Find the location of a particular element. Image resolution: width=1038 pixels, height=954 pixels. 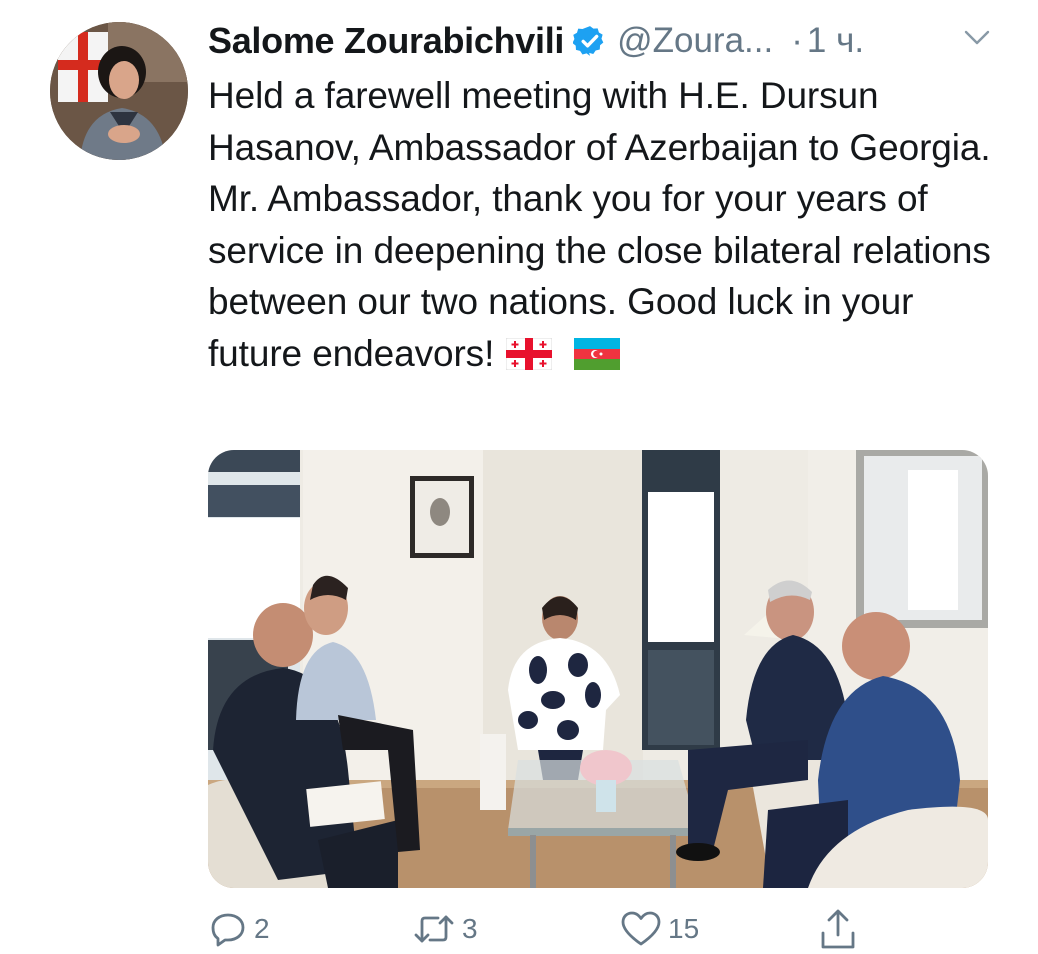

author-avatar is located at coordinates (119, 91).